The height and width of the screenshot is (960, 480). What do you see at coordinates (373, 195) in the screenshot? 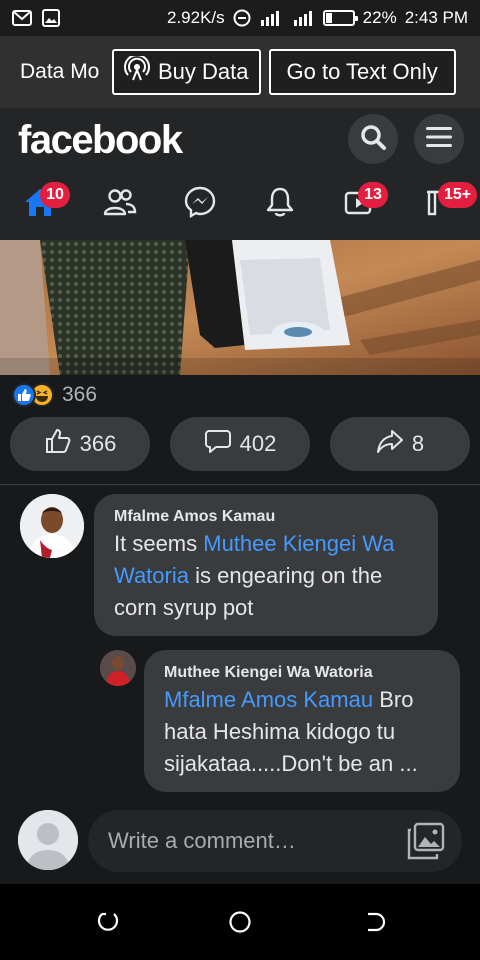
I see `watch-badge: 13` at bounding box center [373, 195].